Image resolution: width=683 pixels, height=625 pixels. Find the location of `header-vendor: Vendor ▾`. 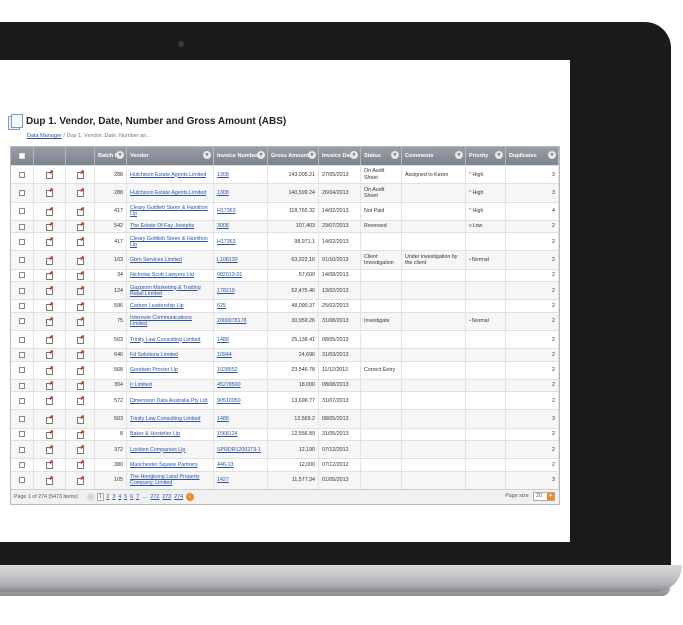

header-vendor: Vendor ▾ is located at coordinates (170, 156).